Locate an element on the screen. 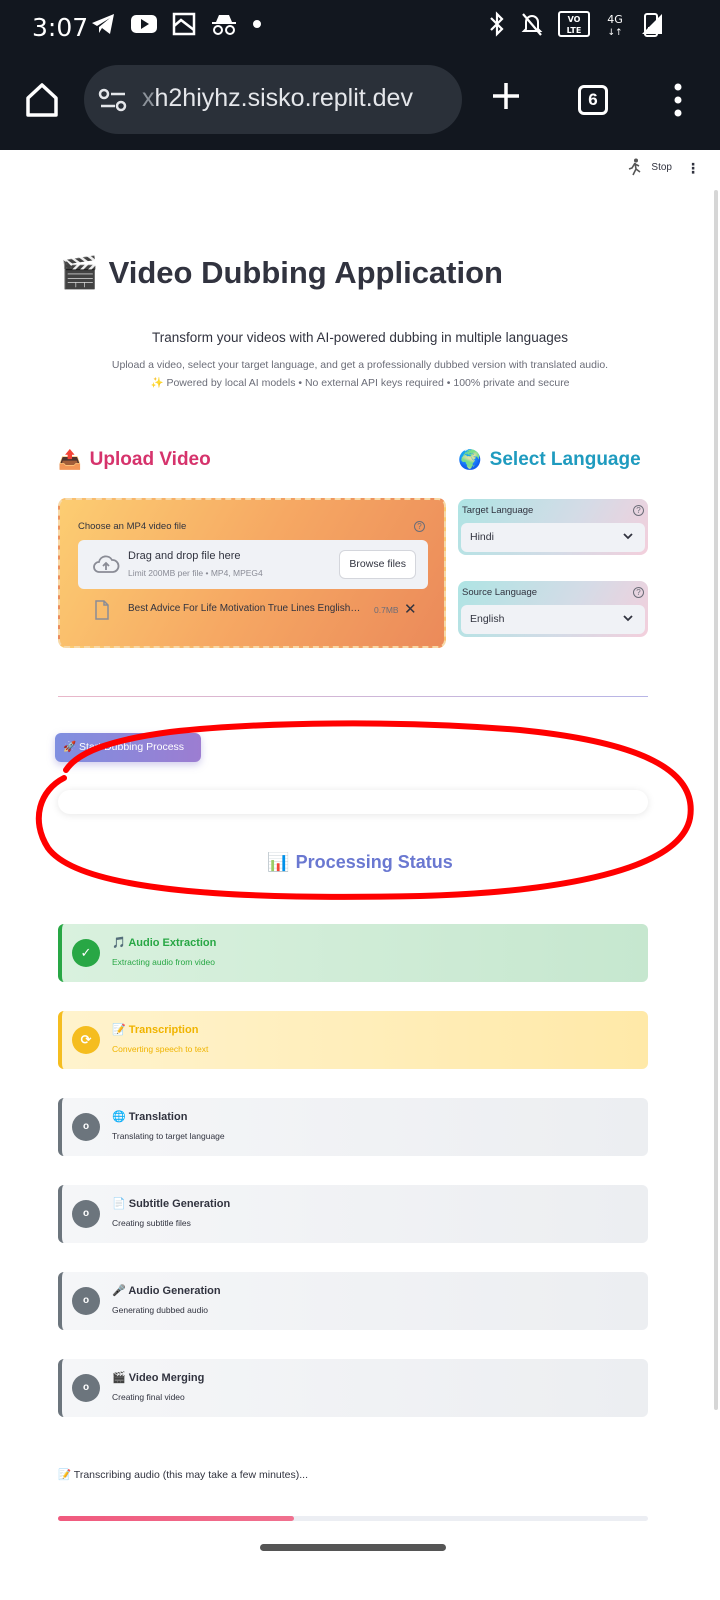 The height and width of the screenshot is (1600, 720). mute-bell-icon is located at coordinates (532, 24).